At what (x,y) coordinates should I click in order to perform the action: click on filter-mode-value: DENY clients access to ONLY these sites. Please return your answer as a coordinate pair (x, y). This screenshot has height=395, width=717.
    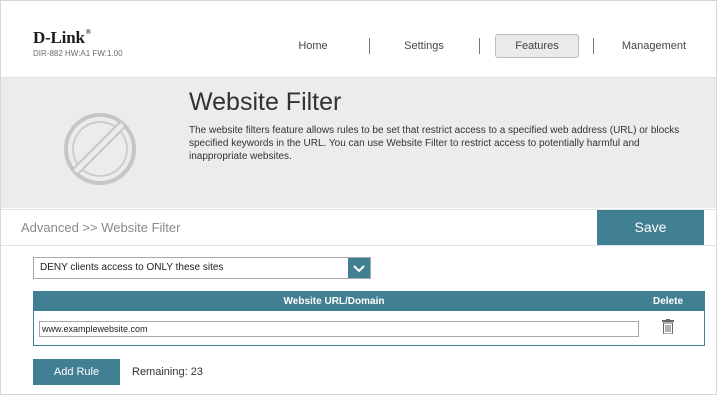
    Looking at the image, I should click on (132, 267).